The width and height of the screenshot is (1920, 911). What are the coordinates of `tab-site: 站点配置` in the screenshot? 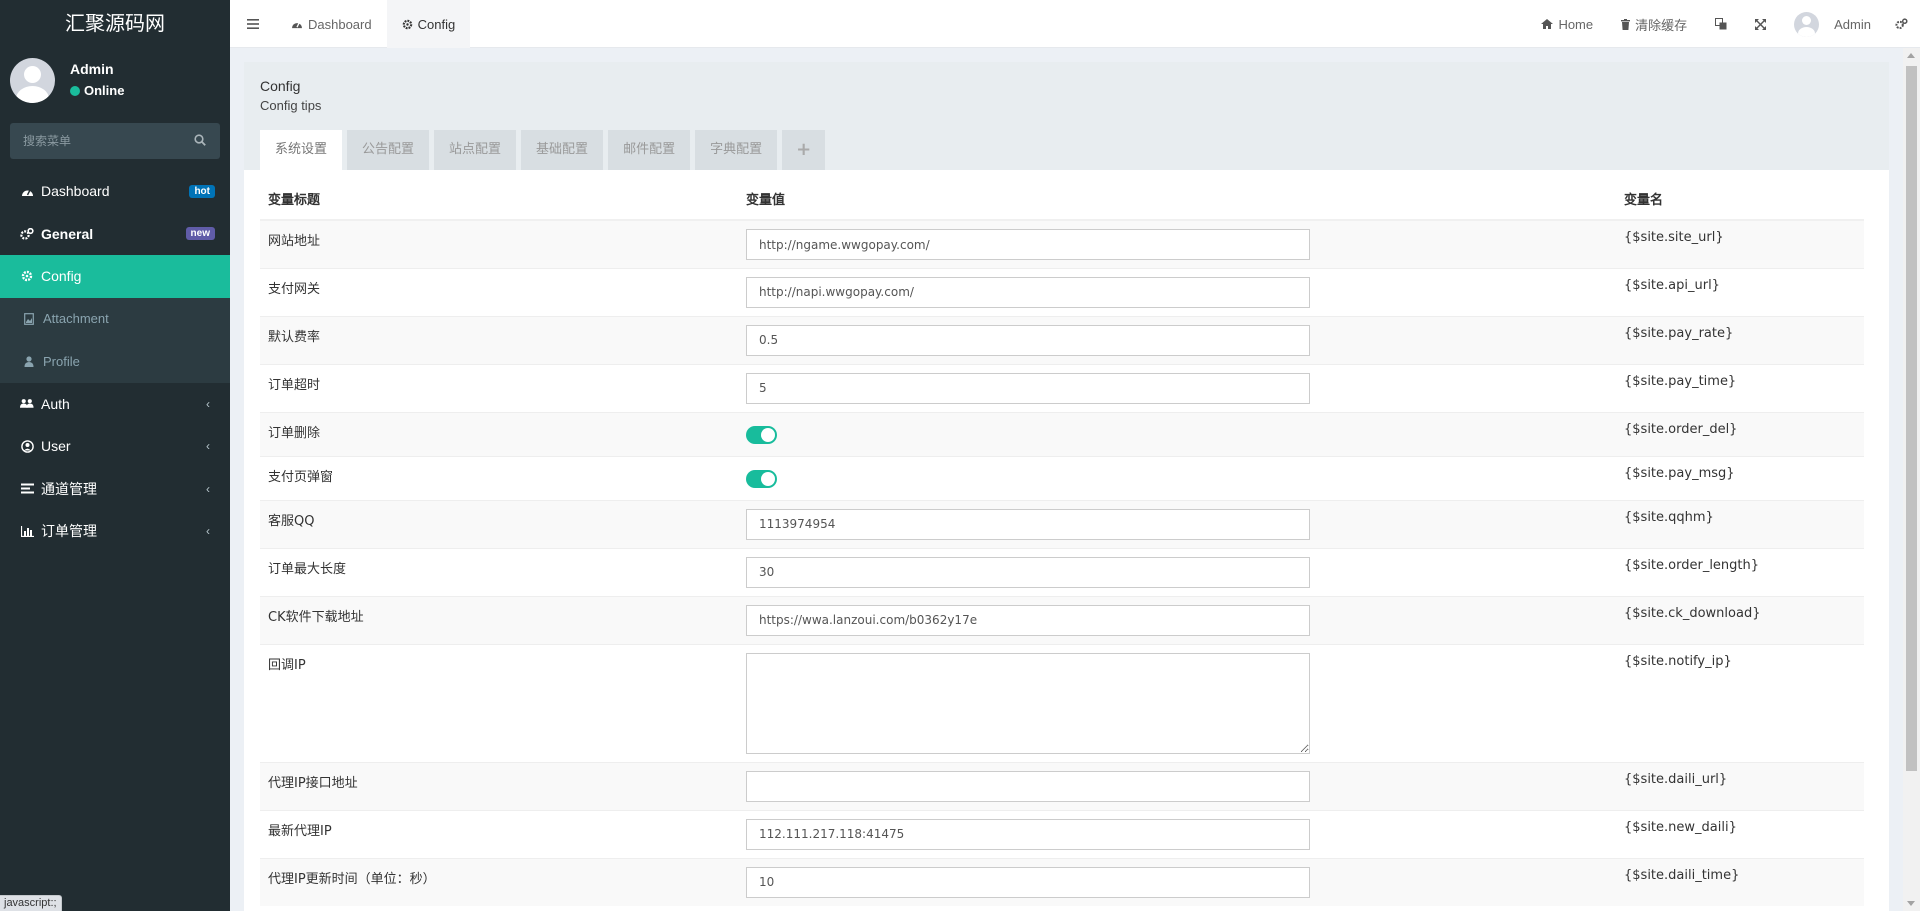 It's located at (475, 150).